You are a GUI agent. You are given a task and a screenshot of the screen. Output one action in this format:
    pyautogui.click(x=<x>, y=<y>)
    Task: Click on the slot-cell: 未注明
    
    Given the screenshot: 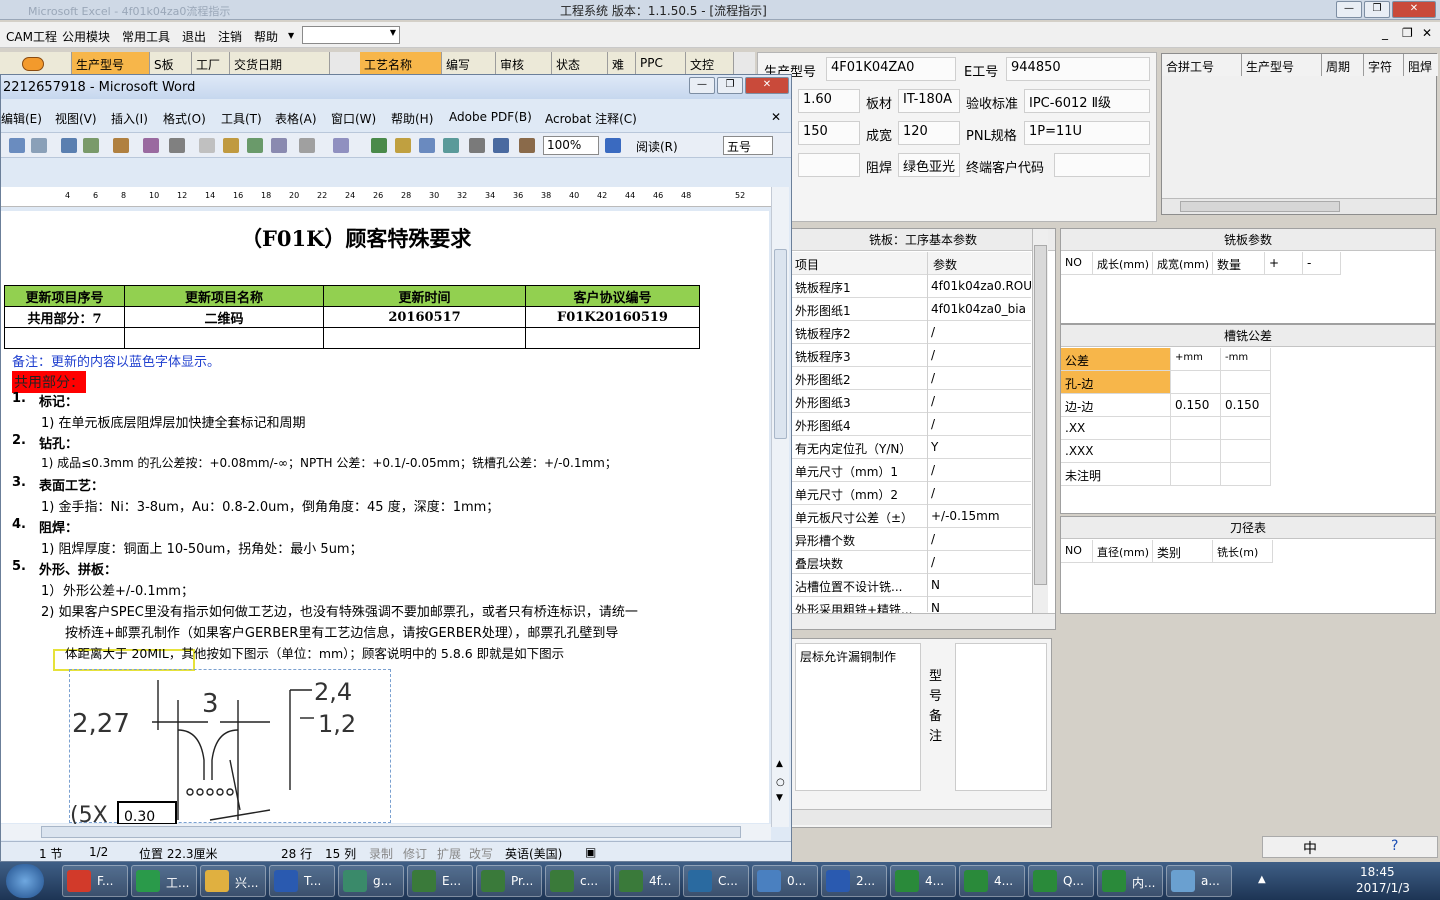 What is the action you would take?
    pyautogui.click(x=1116, y=474)
    